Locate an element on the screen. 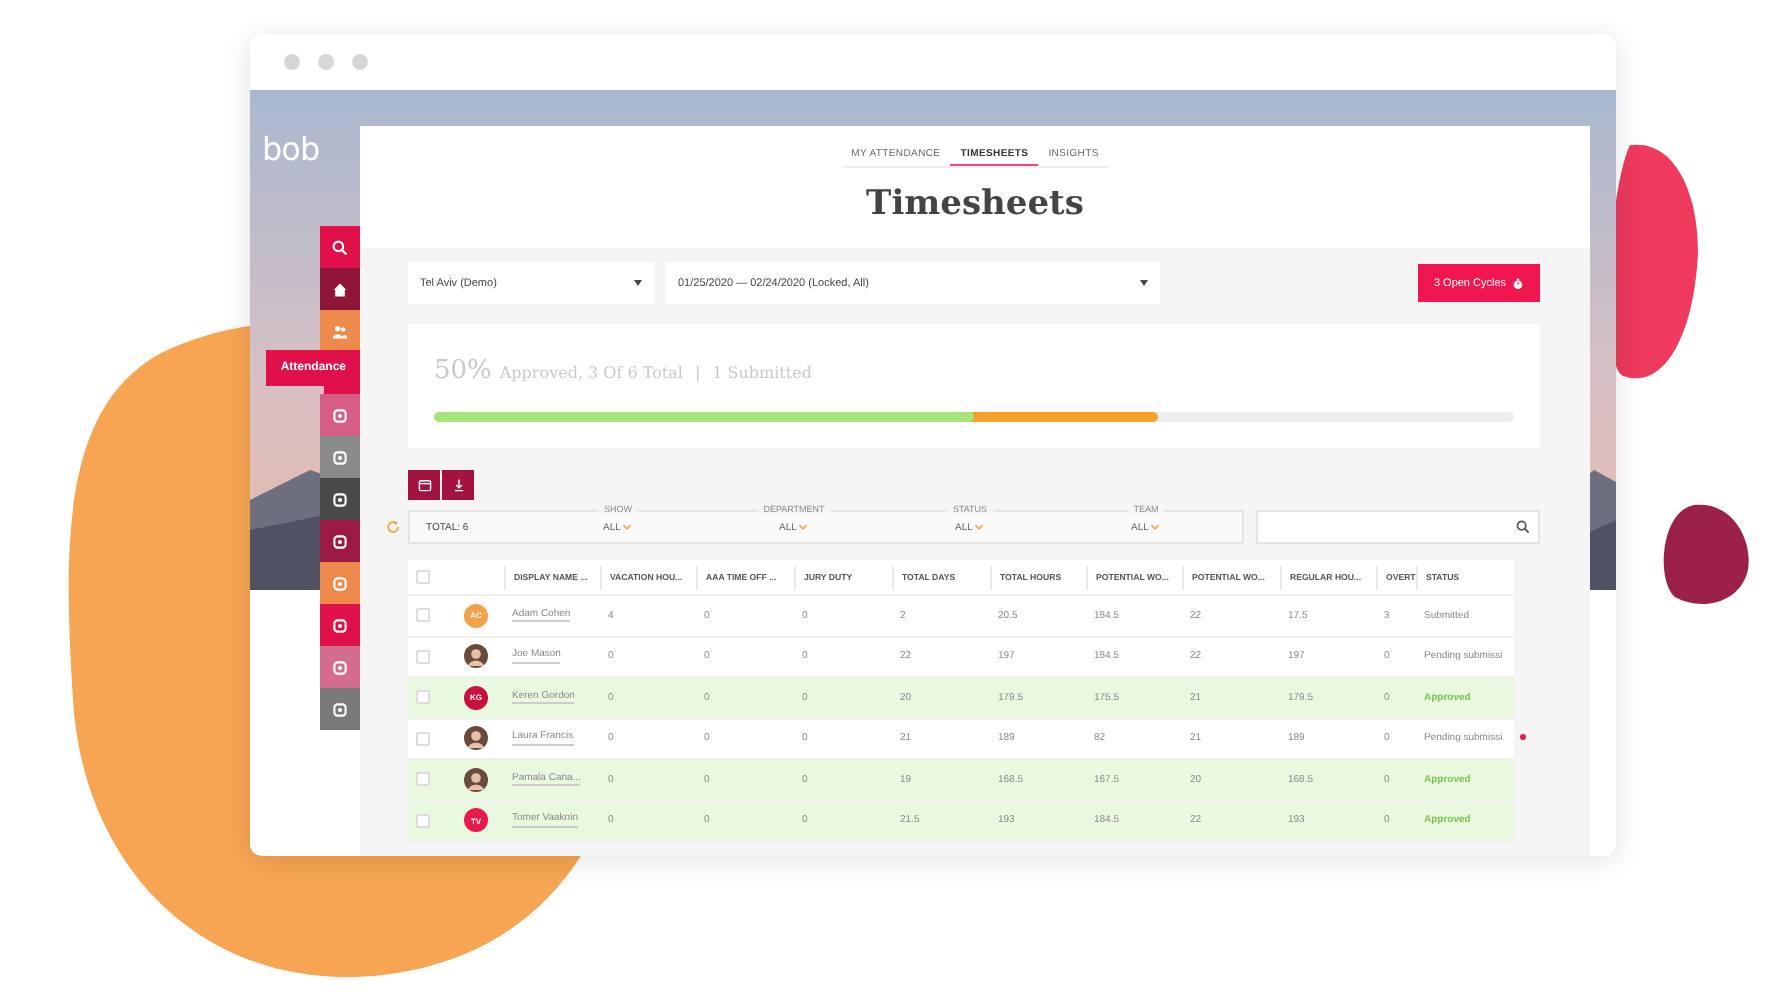 Image resolution: width=1792 pixels, height=1000 pixels. download-button is located at coordinates (458, 485).